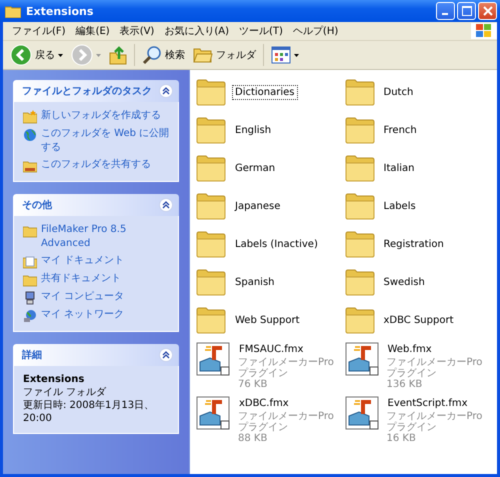  I want to click on document-icon, so click(30, 262).